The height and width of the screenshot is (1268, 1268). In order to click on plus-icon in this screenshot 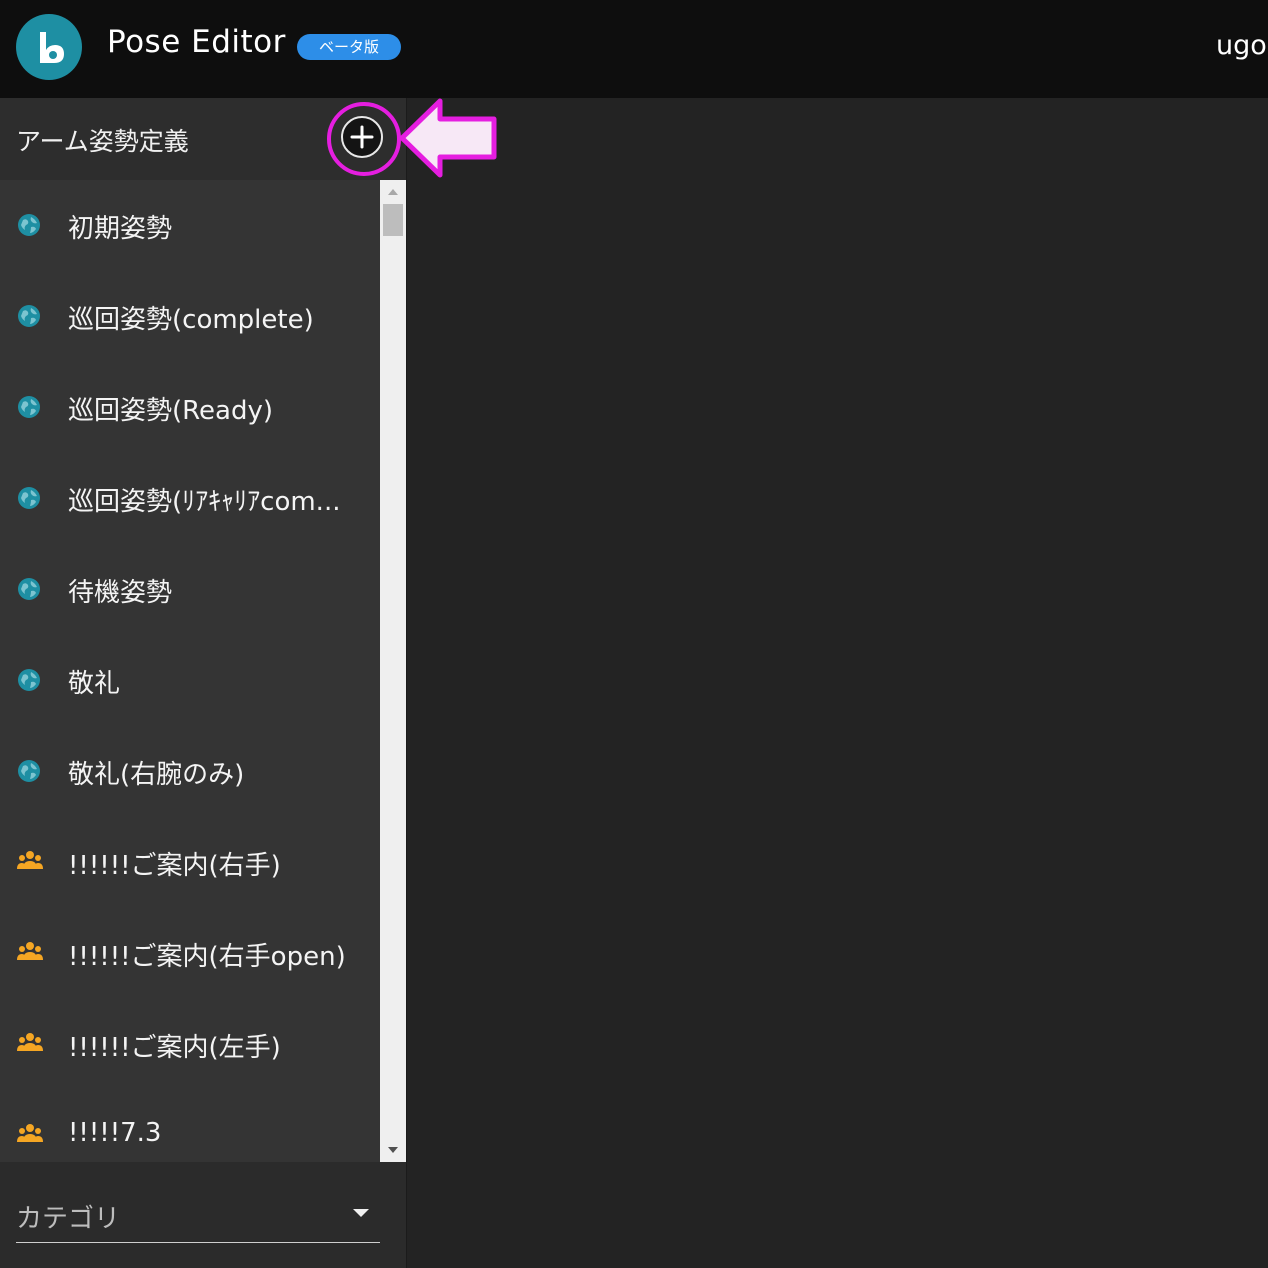, I will do `click(362, 137)`.